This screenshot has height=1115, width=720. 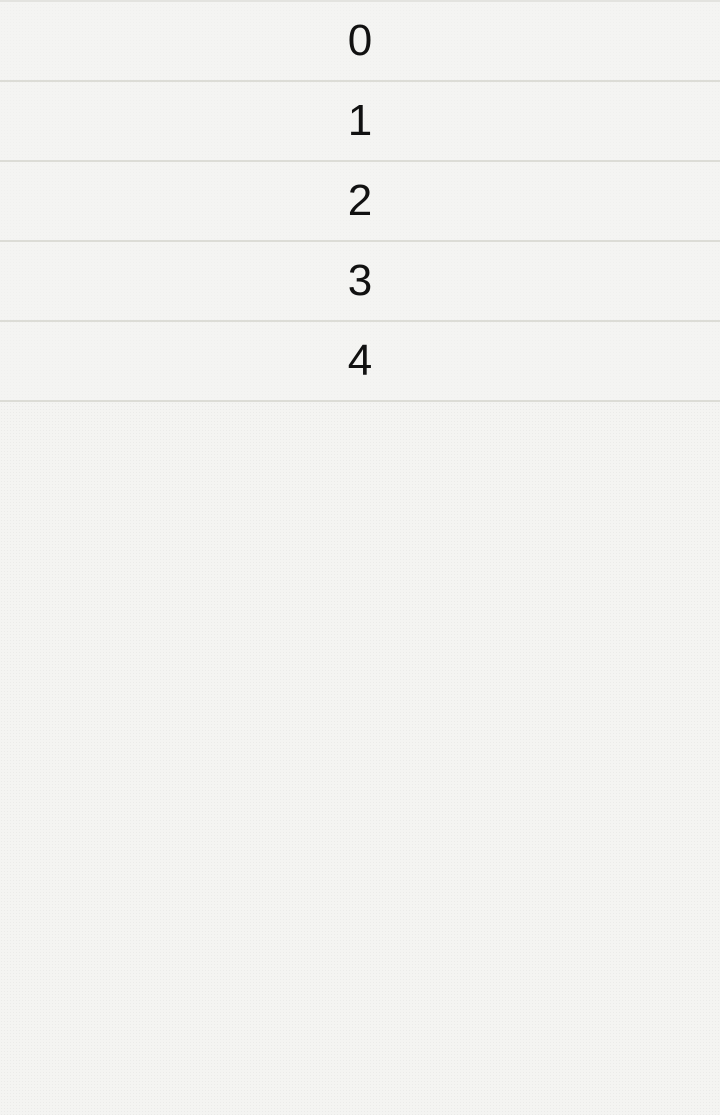 I want to click on list-item-label: 1, so click(x=360, y=120).